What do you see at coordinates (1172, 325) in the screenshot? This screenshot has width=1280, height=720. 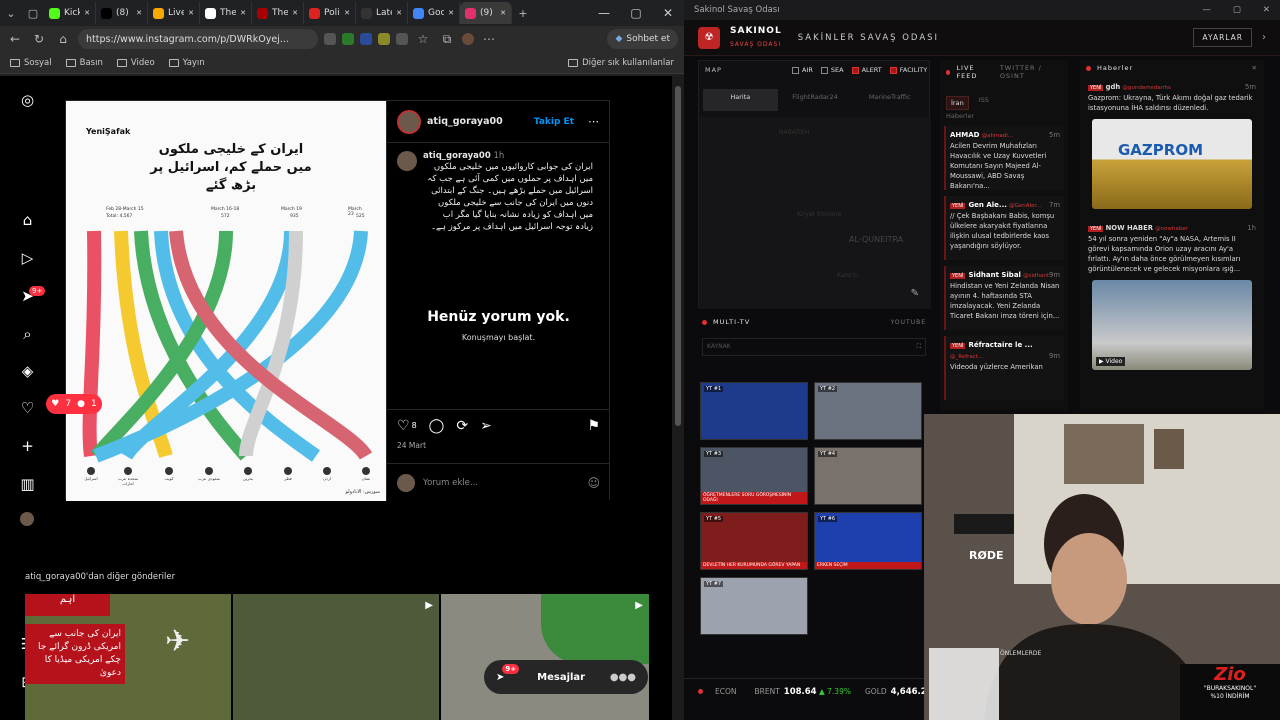 I see `news-video: ▶ Video` at bounding box center [1172, 325].